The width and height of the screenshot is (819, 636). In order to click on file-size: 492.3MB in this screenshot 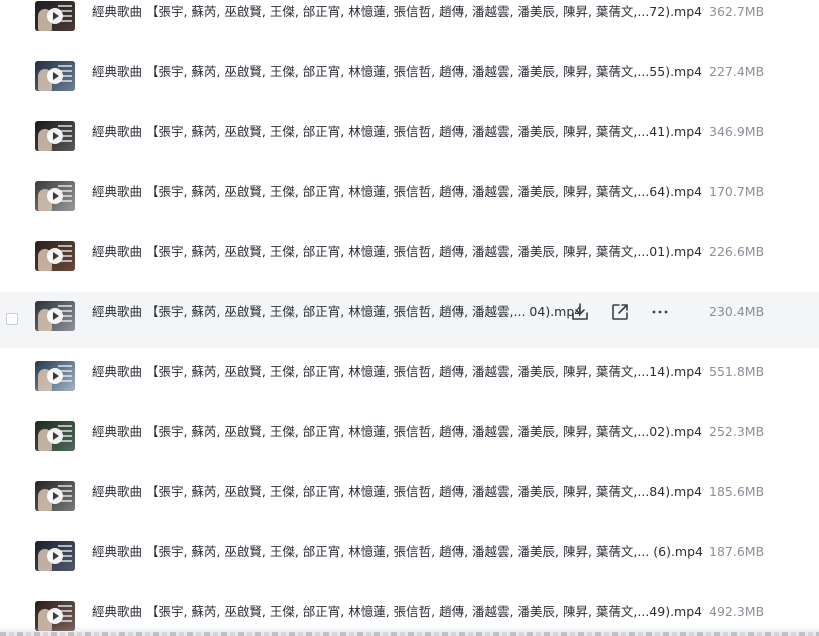, I will do `click(737, 611)`.